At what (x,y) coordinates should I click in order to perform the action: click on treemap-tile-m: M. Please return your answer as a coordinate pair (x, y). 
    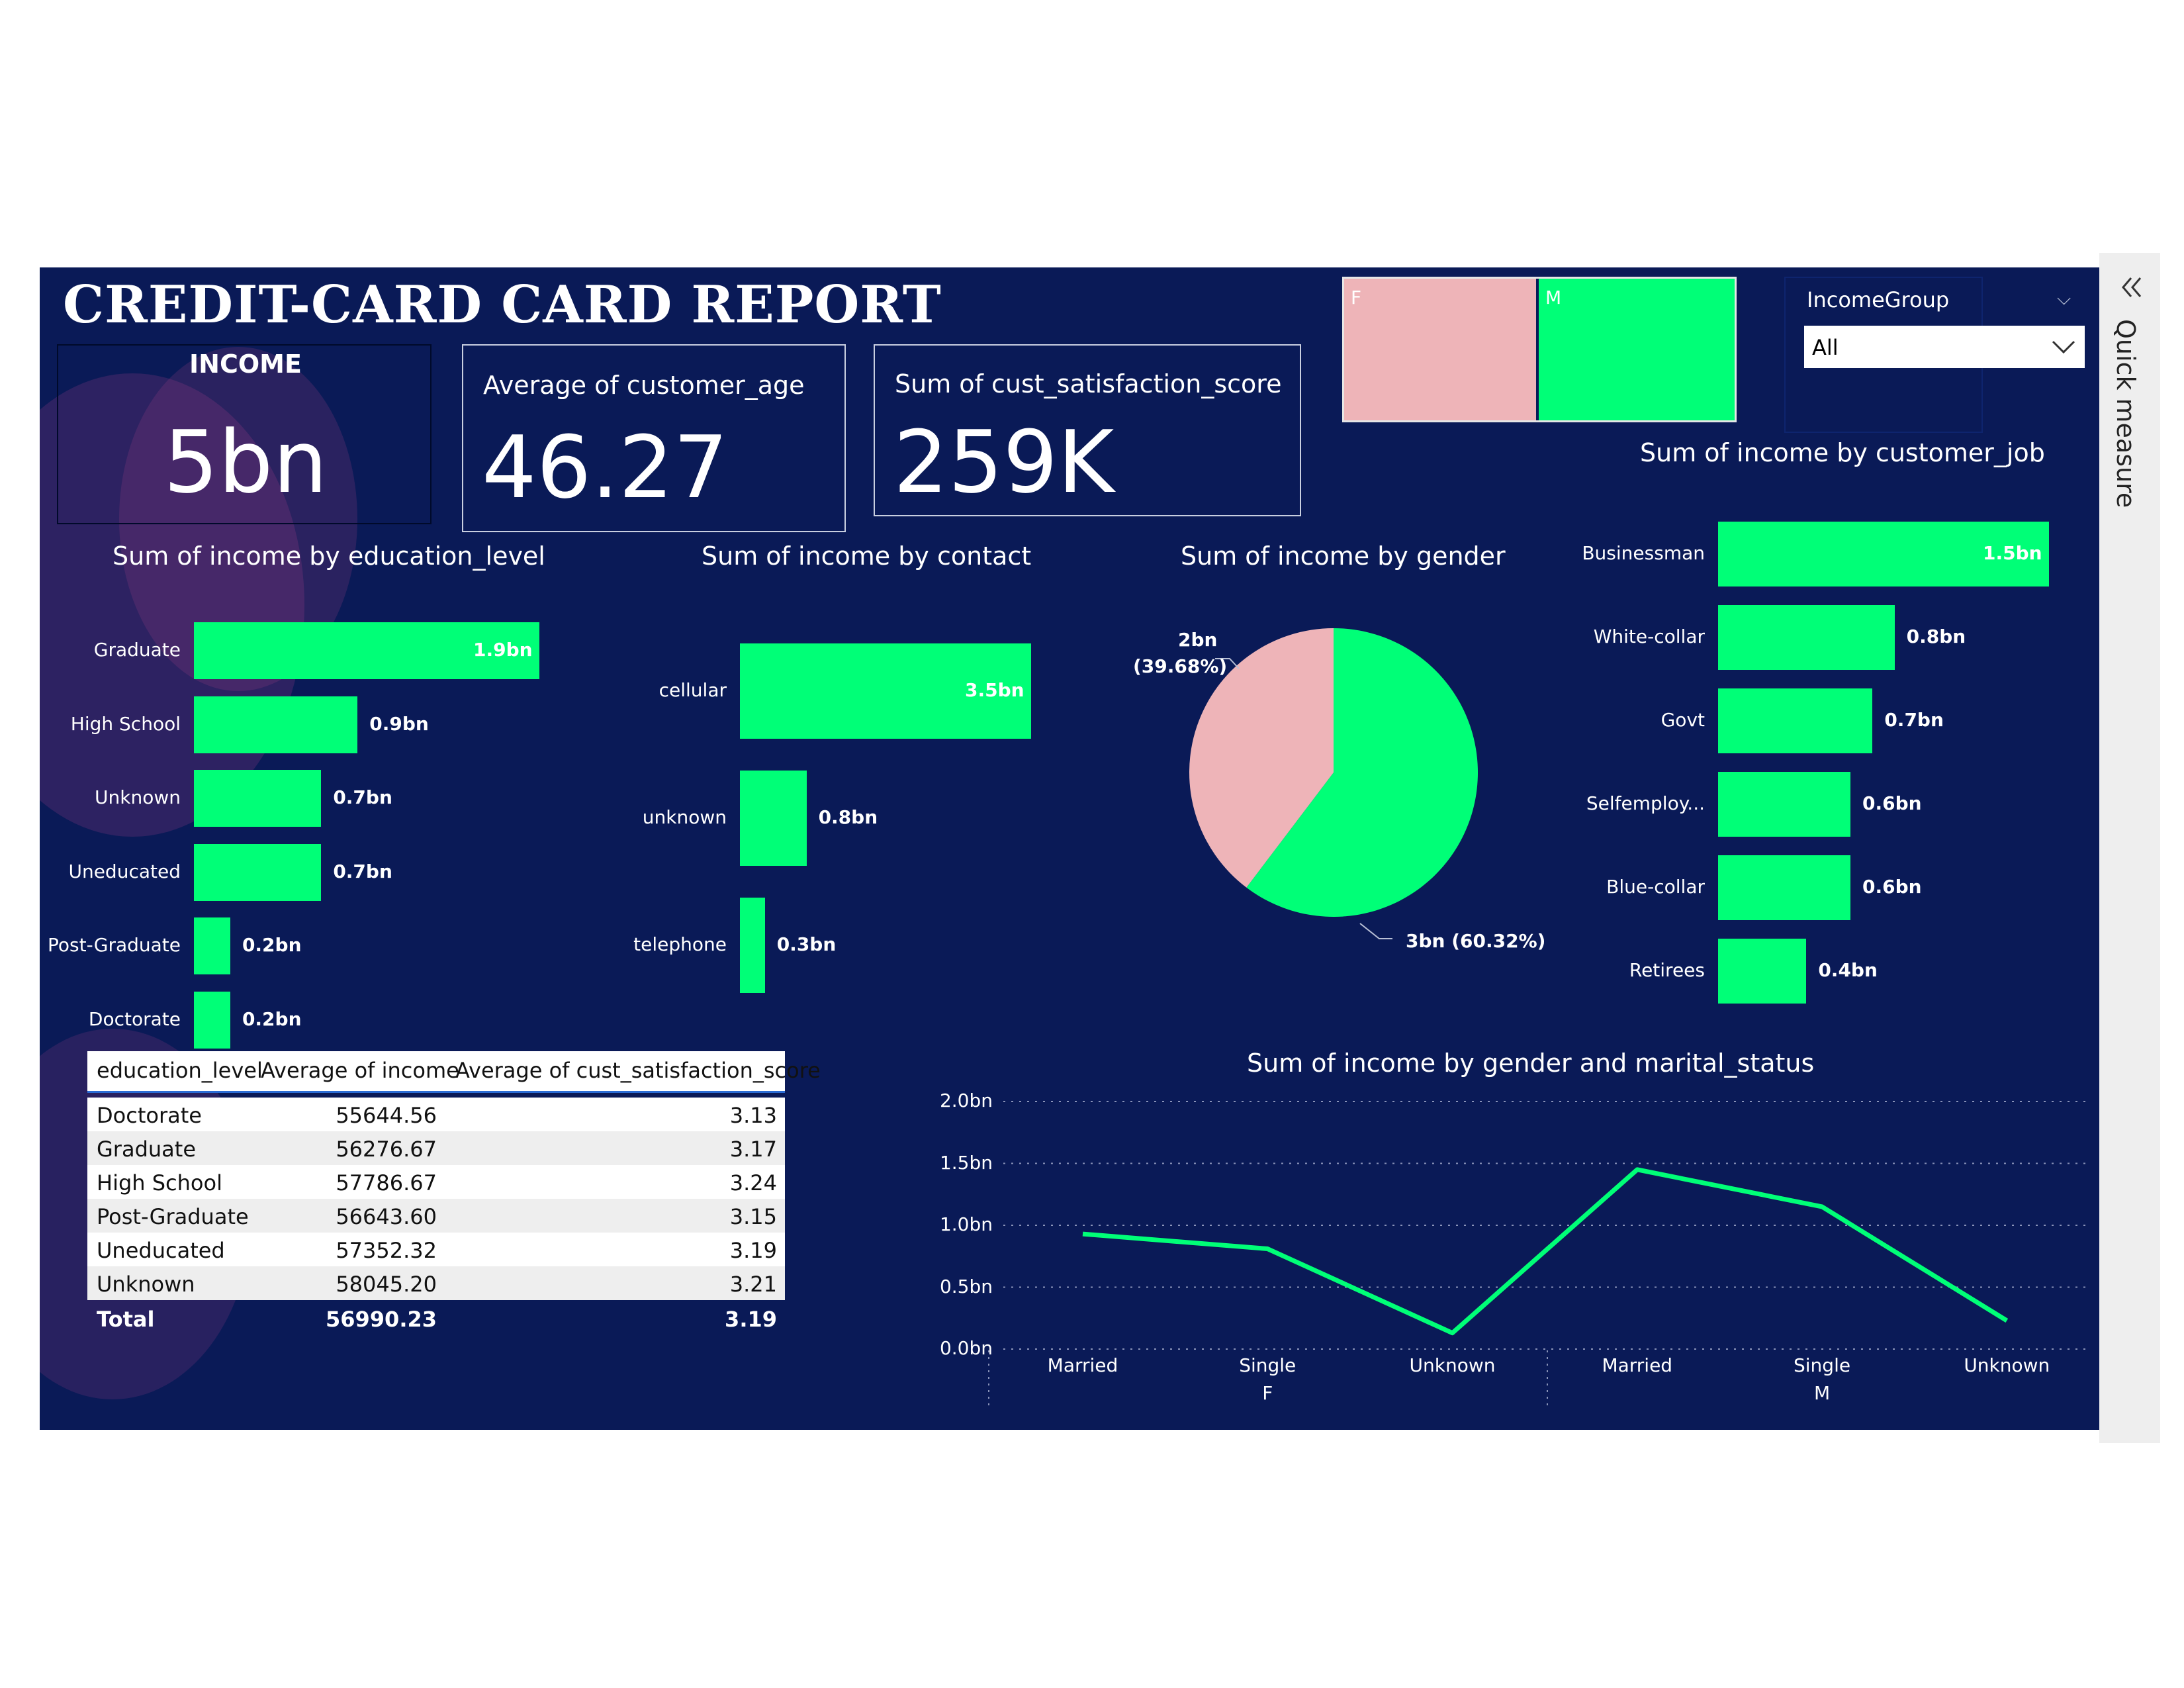
    Looking at the image, I should click on (1637, 349).